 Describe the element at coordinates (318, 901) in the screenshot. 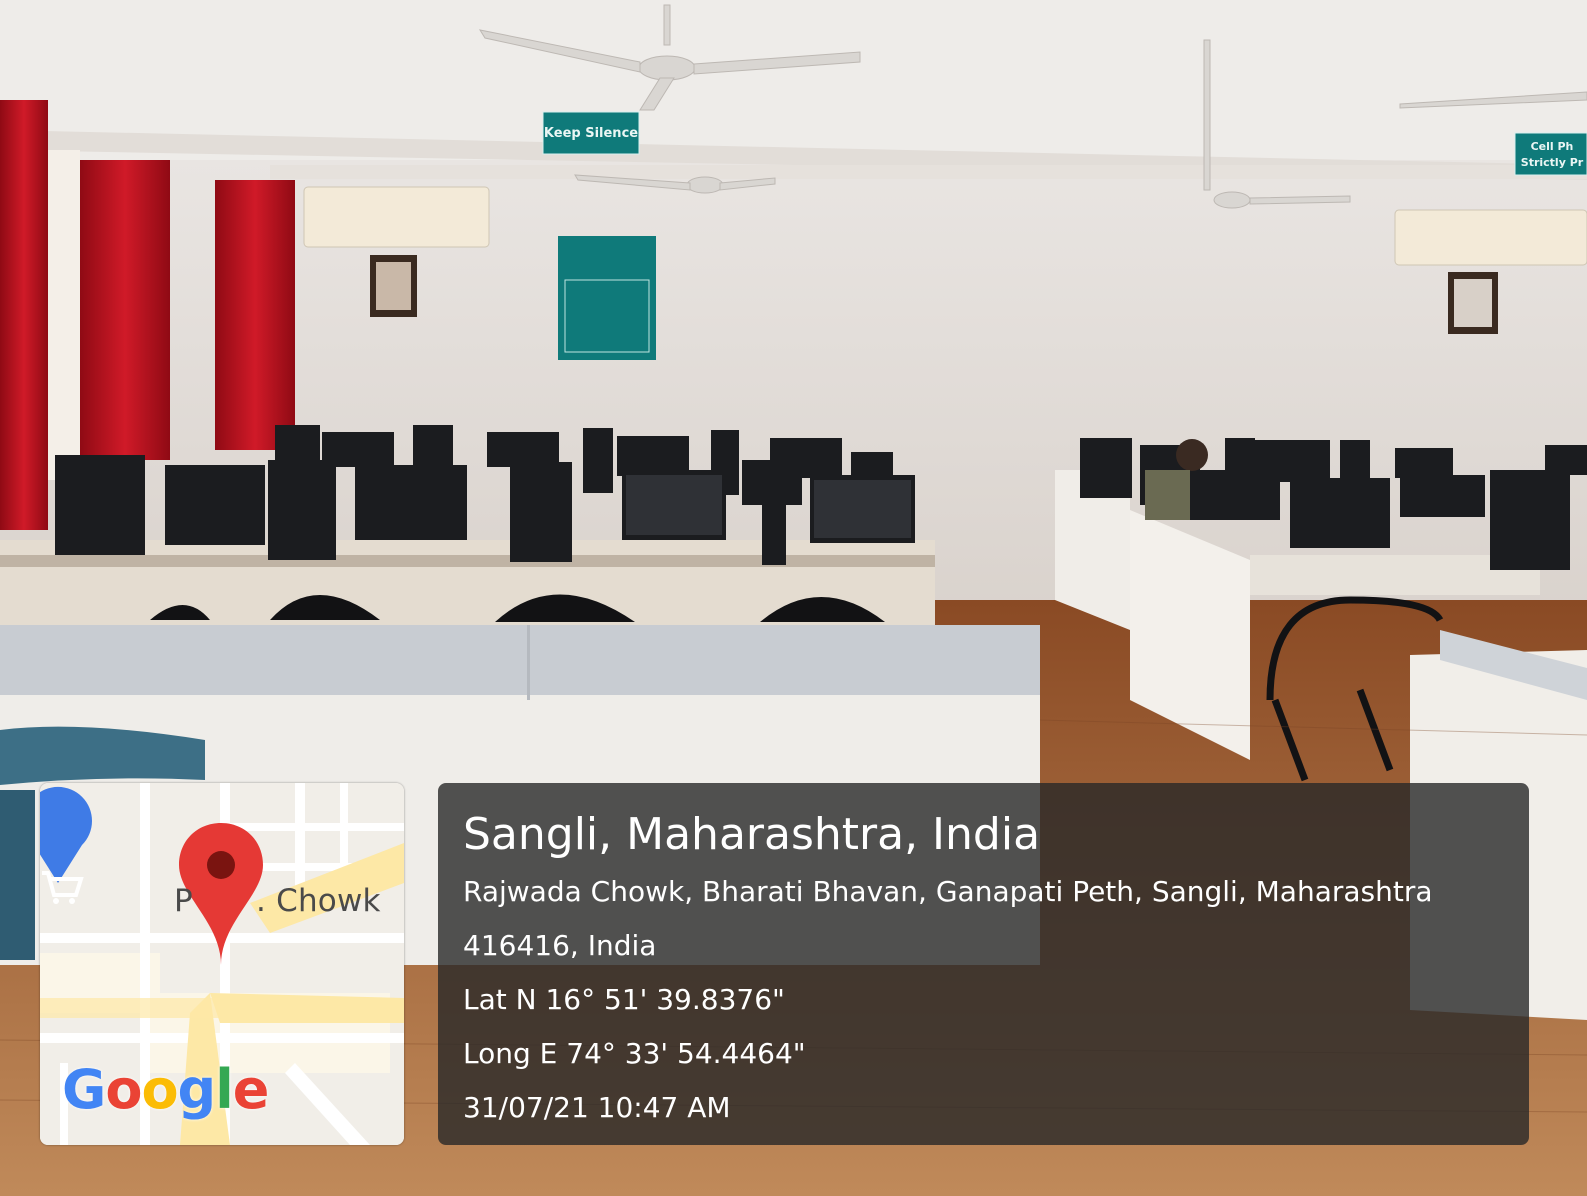

I see `map-place-label: . Chowk` at that location.